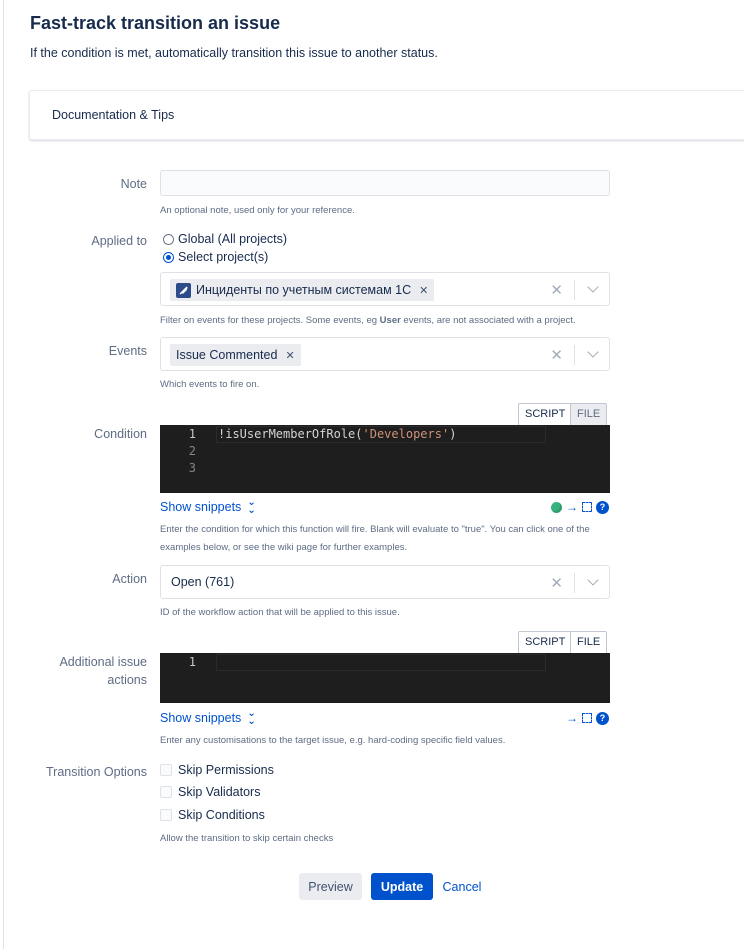 This screenshot has height=949, width=744. I want to click on project-select: Инциденты по учетным системам 1С ✕ ✕, so click(385, 289).